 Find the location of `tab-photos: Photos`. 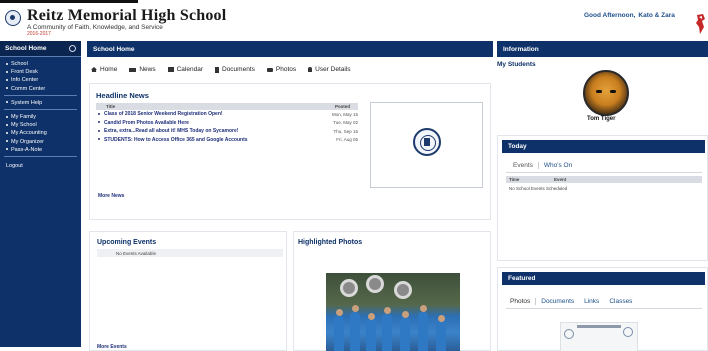

tab-photos: Photos is located at coordinates (281, 69).